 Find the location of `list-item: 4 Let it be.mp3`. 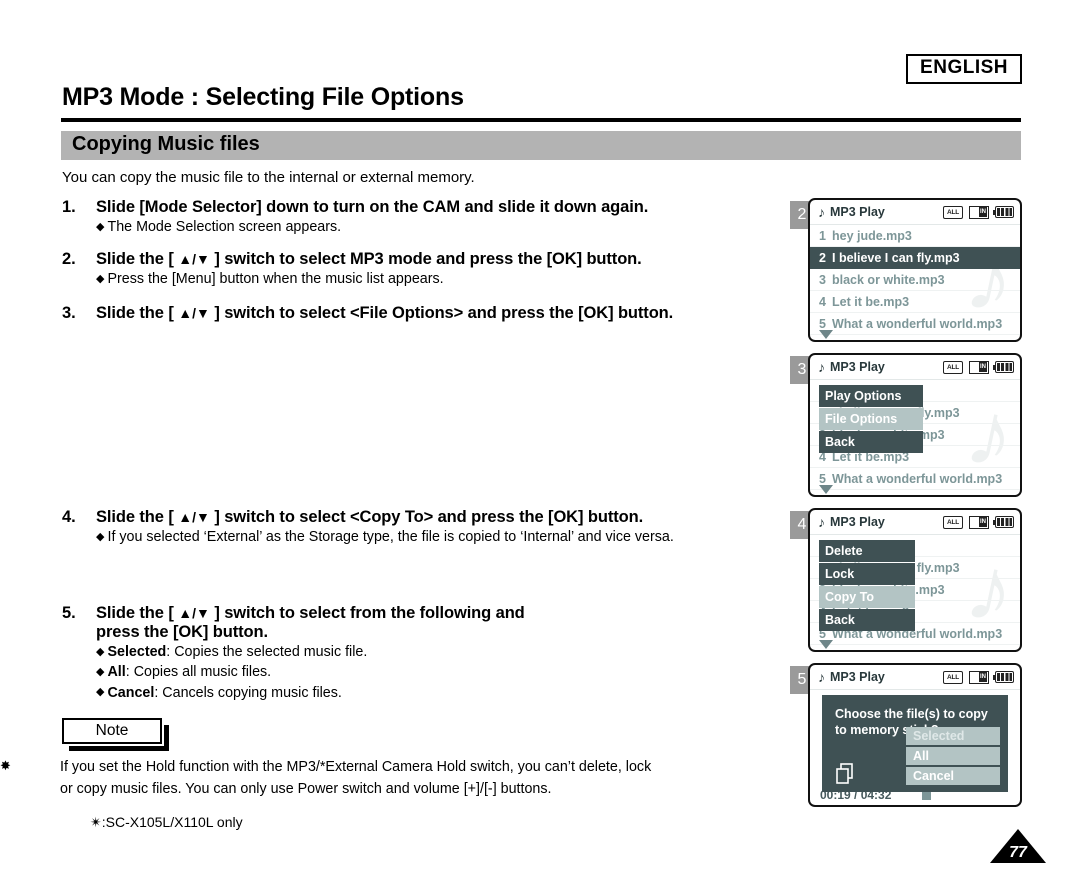

list-item: 4 Let it be.mp3 is located at coordinates (915, 302).